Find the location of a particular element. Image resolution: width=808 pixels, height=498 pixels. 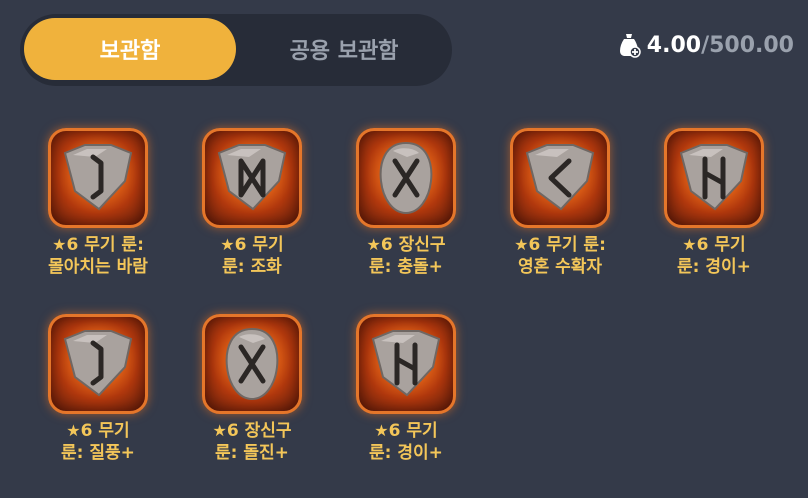

rune-item: ★6 장신구 룬: 충돌+ is located at coordinates (406, 203).